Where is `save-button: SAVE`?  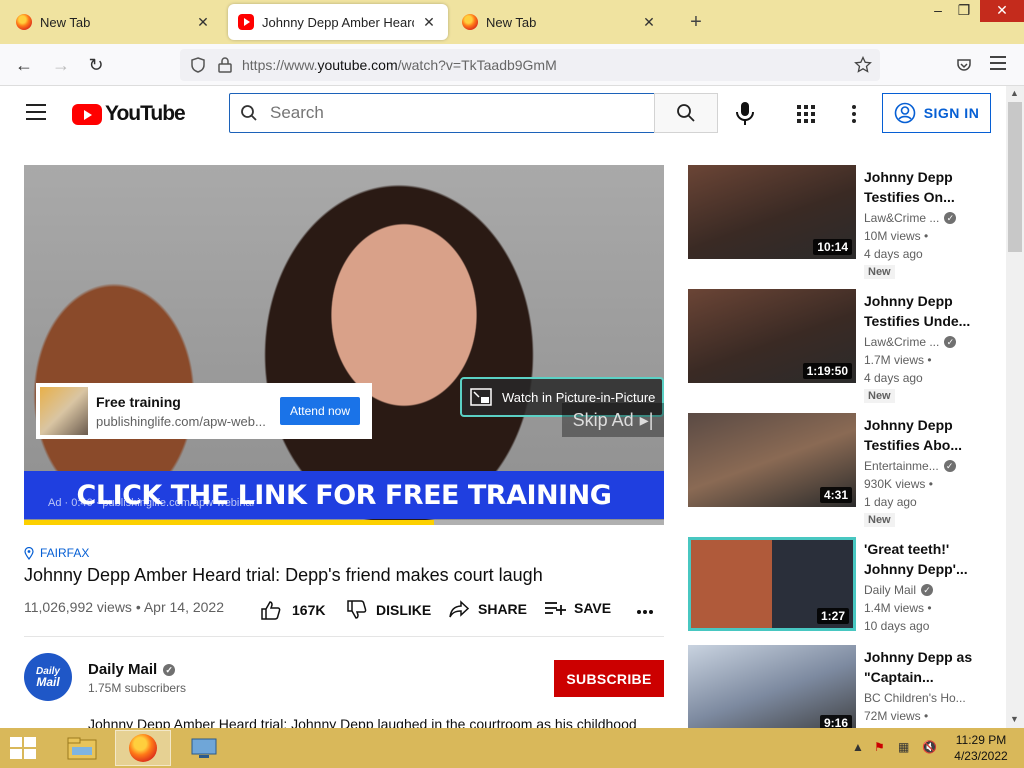
save-button: SAVE is located at coordinates (577, 608).